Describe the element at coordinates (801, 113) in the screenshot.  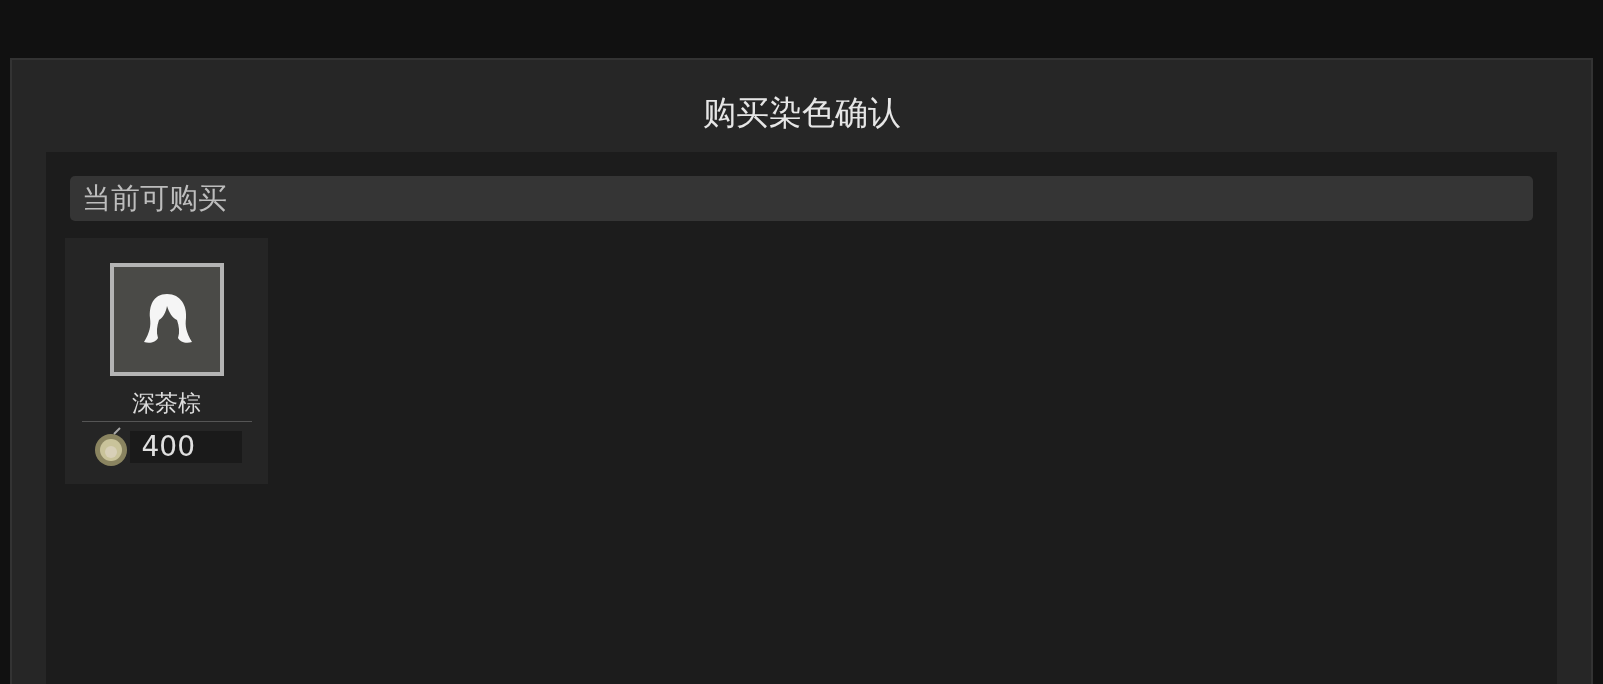
I see `dialog-title: 购买染色确认` at that location.